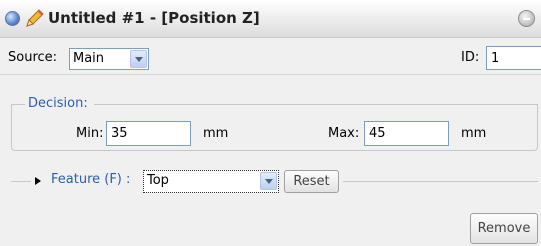 The width and height of the screenshot is (541, 246). Describe the element at coordinates (211, 181) in the screenshot. I see `feature-select: Top` at that location.